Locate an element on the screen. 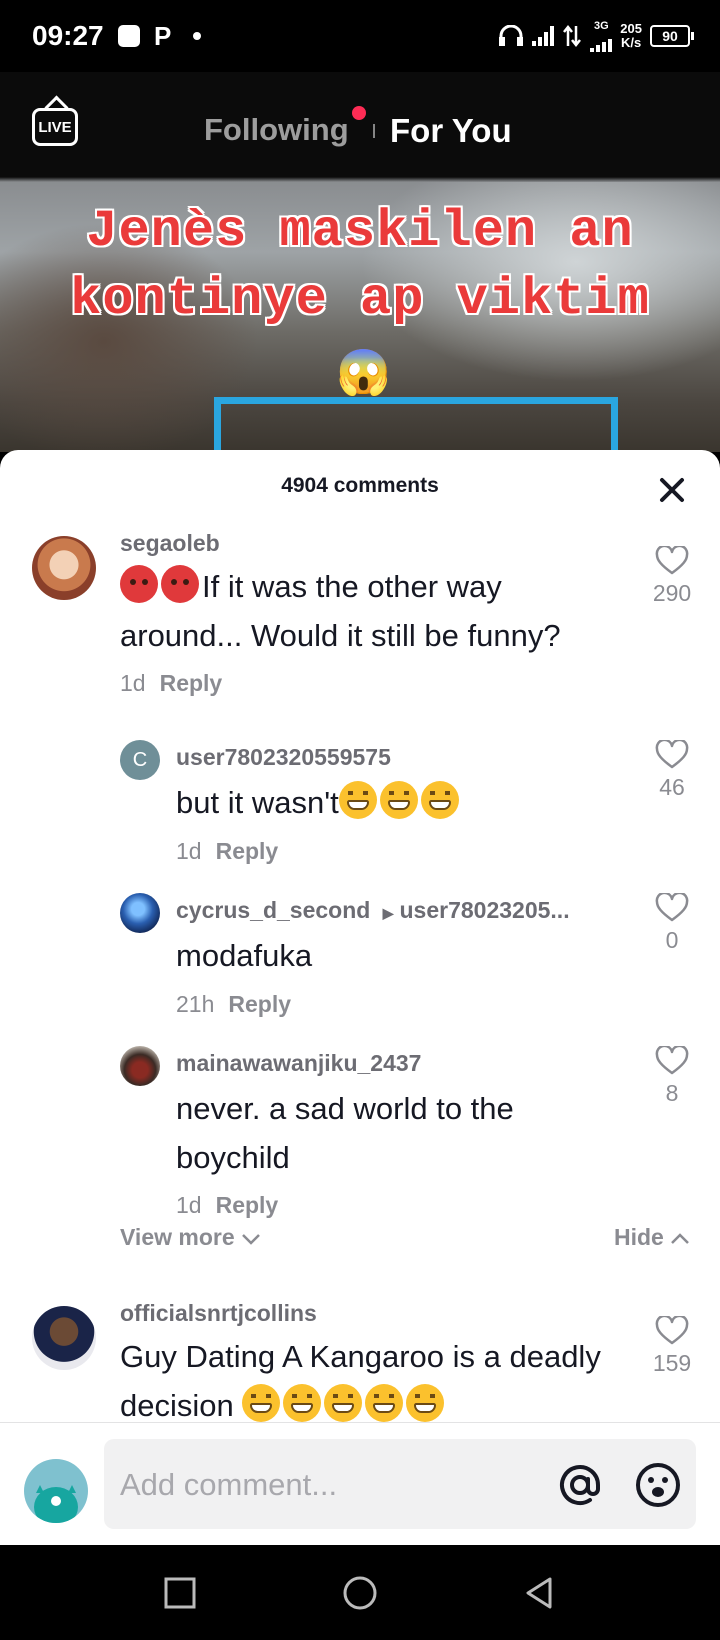  status-bar: 09:27 P 3G 205 K/s 90 is located at coordinates (360, 36).